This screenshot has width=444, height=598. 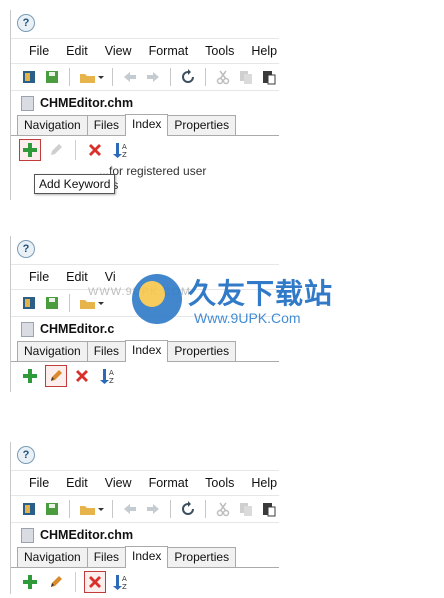 I want to click on index-toolbar-separator, so click(x=75, y=150).